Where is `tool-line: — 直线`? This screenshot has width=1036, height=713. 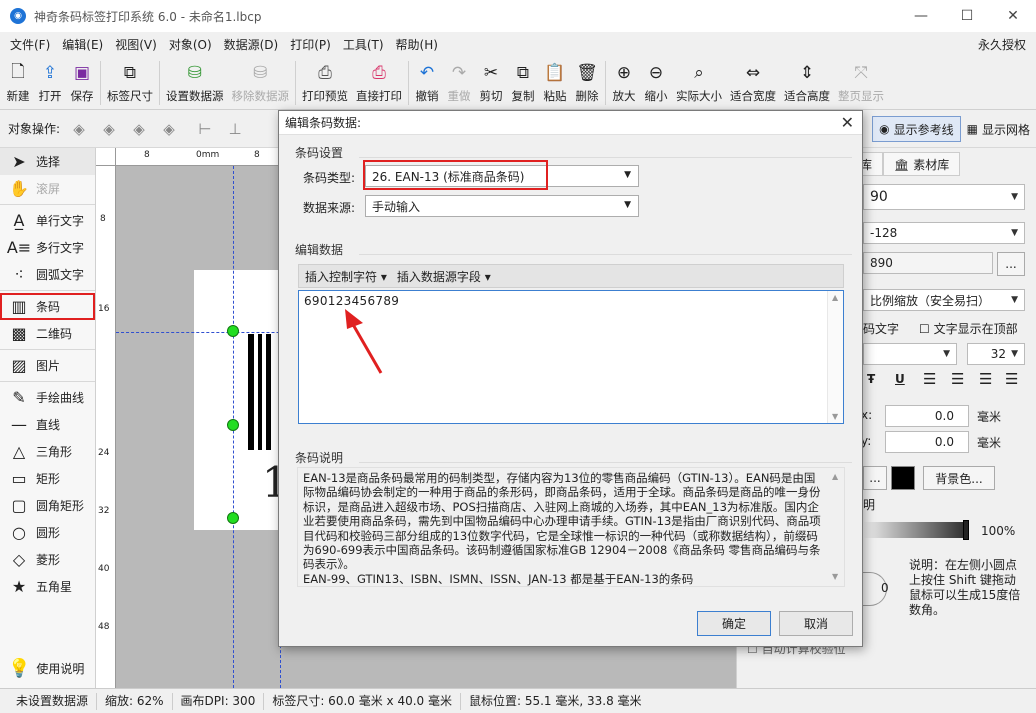 tool-line: — 直线 is located at coordinates (47, 424).